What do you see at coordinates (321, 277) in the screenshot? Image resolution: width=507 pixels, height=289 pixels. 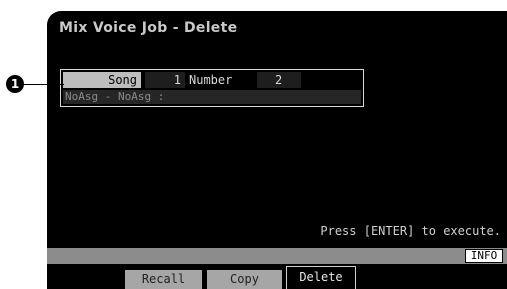 I see `tab-delete: Delete` at bounding box center [321, 277].